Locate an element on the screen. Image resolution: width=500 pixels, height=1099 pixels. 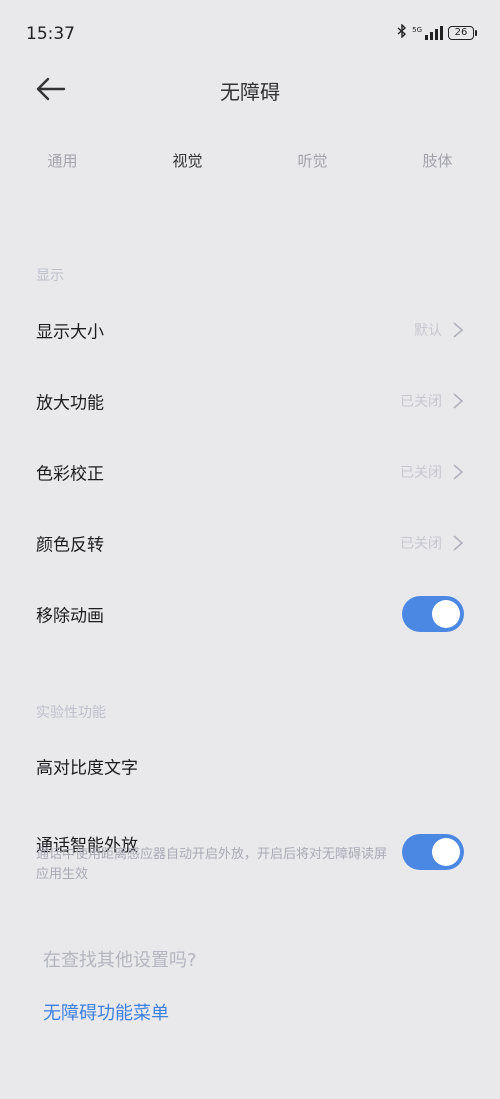
setting-row-smart-speaker: 通话智能外放 通话中使用距离感应器自动开启外放，开启后将对无障碍读屏应用生效 is located at coordinates (250, 852).